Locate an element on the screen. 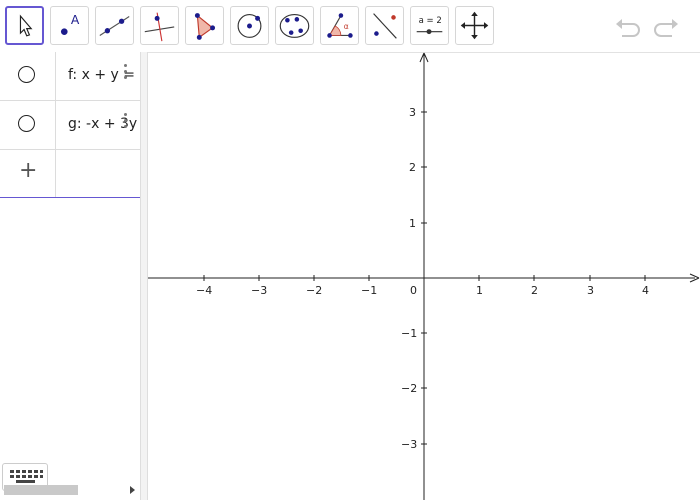  polygon-icon is located at coordinates (205, 26).